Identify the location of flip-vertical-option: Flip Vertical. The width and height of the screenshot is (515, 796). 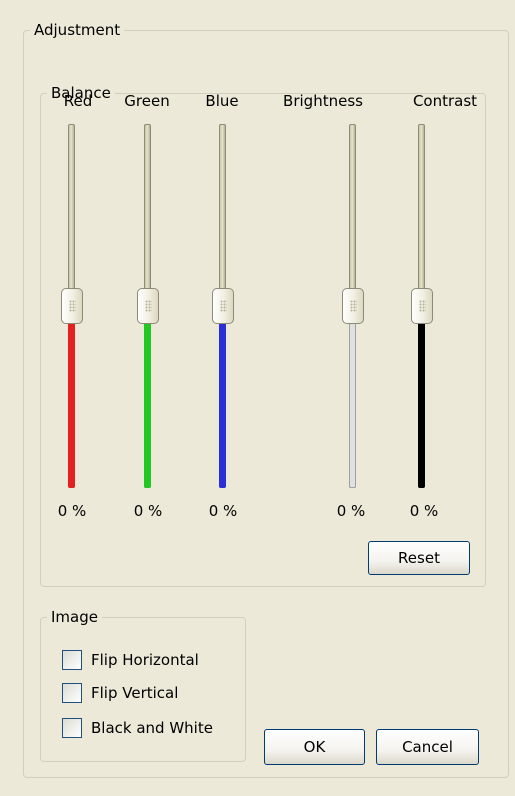
(120, 693).